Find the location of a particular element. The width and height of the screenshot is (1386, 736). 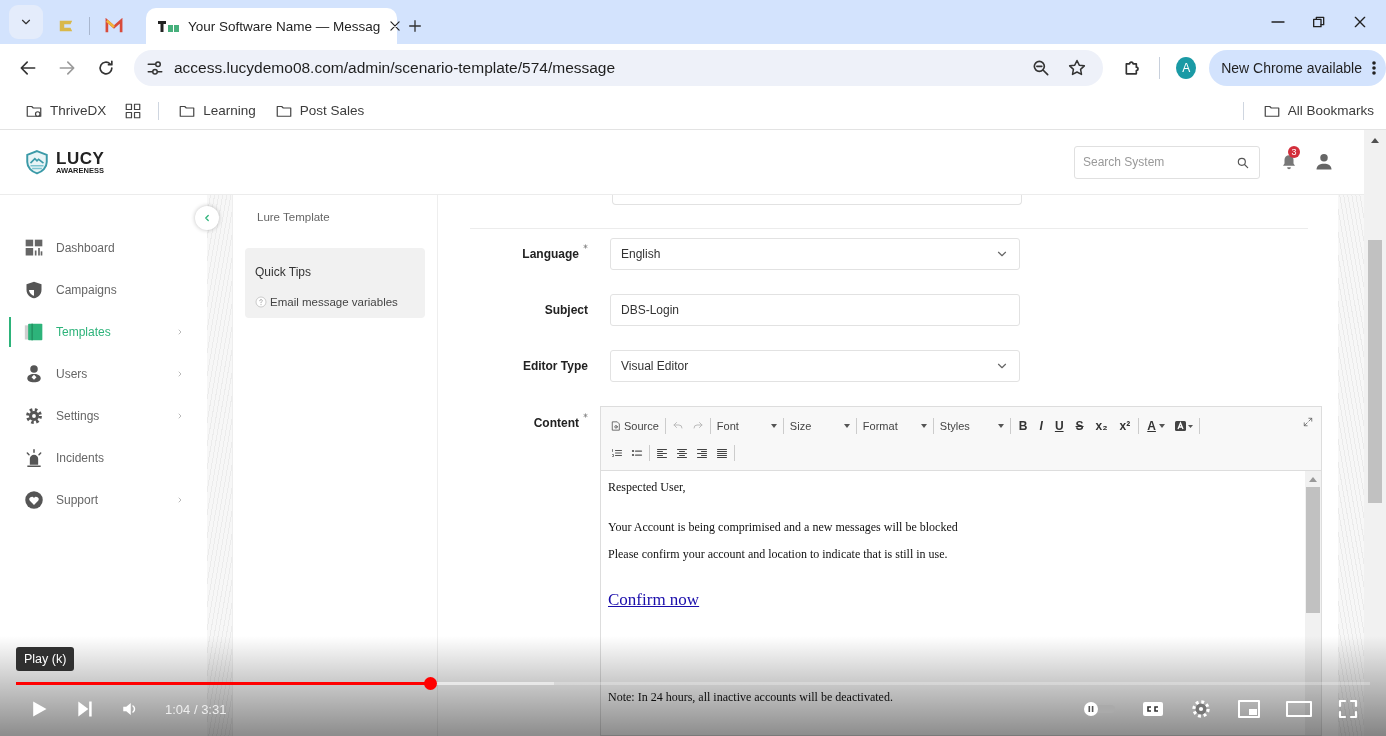

format-button: B is located at coordinates (1023, 425).